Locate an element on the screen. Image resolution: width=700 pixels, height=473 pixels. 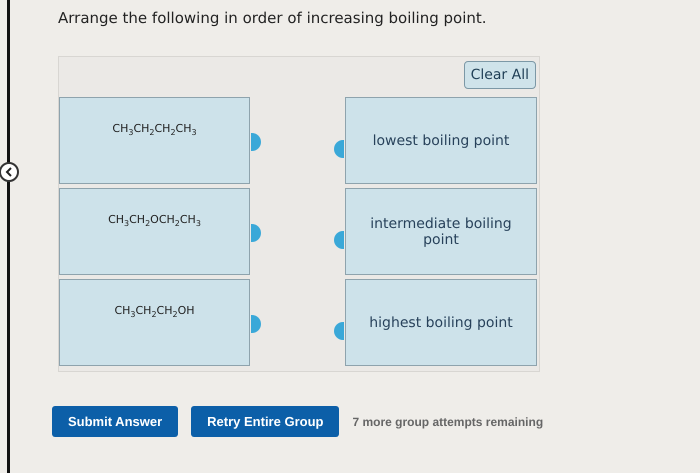
formula-text: CH$_{3}$CH$_{2}$OCH$_{2}$CH$_{3}$ is located at coordinates (154, 220).